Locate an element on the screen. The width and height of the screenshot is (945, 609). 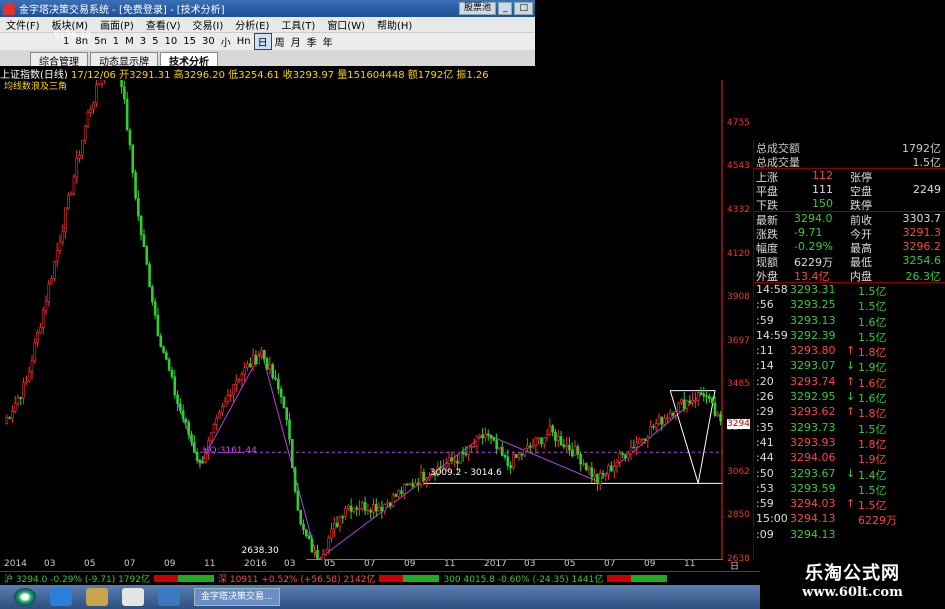
period-button-5: 3 is located at coordinates (143, 41).